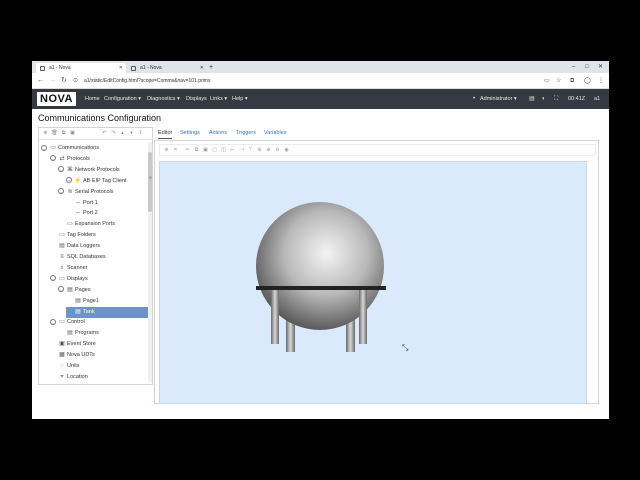 This screenshot has width=640, height=480. I want to click on extensions-icon: ⧉, so click(572, 81).